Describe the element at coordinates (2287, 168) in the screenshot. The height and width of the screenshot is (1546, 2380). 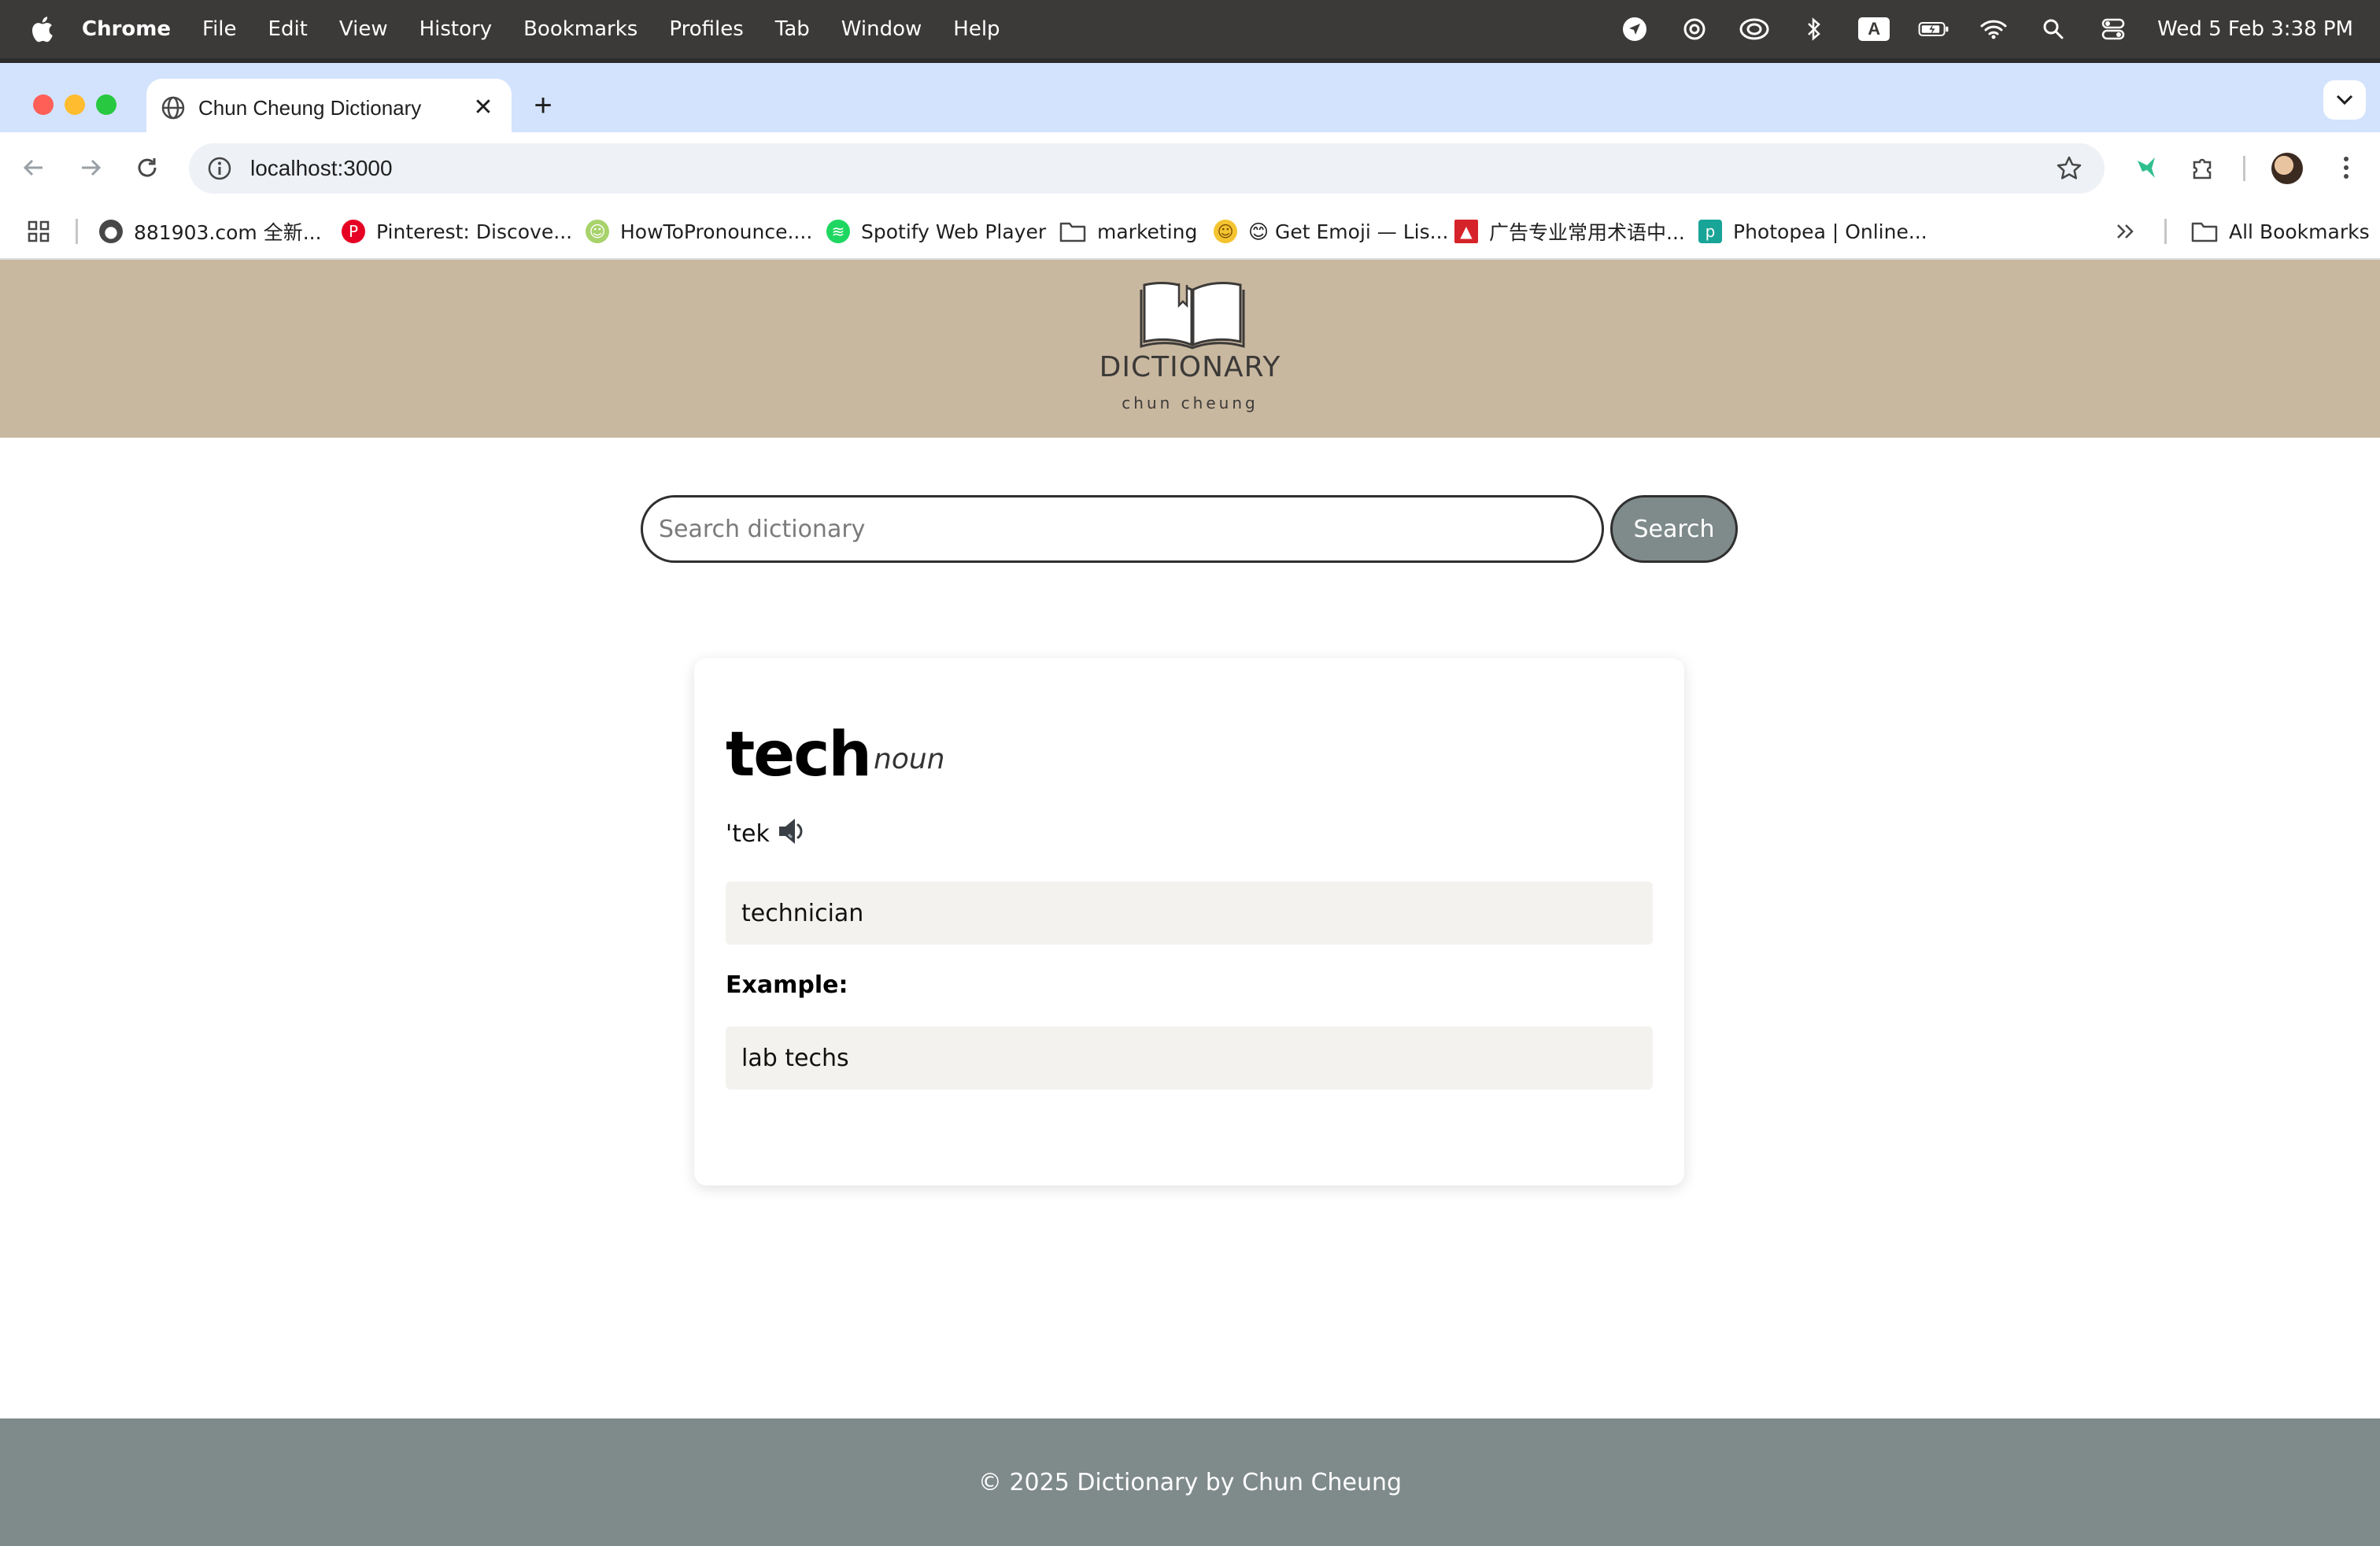
I see `profile-avatar` at that location.